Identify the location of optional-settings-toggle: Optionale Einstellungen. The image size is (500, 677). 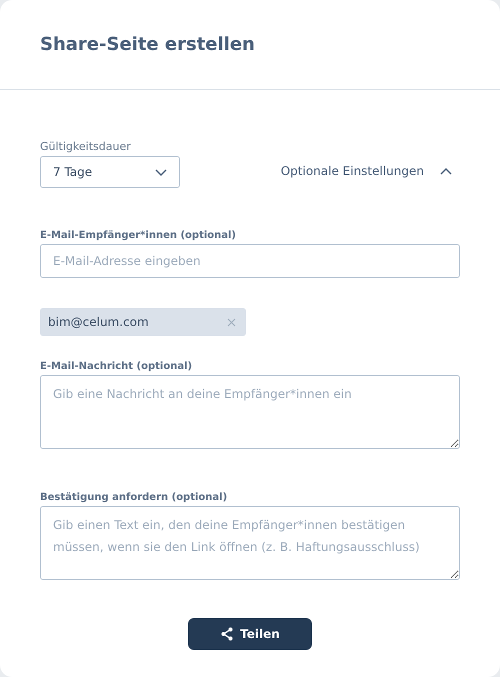
(370, 176).